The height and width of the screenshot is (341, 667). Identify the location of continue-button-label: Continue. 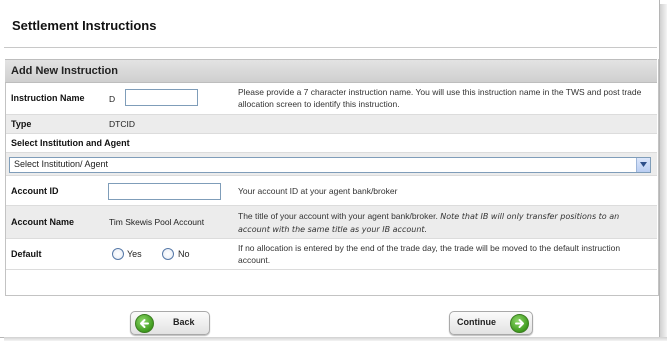
(476, 322).